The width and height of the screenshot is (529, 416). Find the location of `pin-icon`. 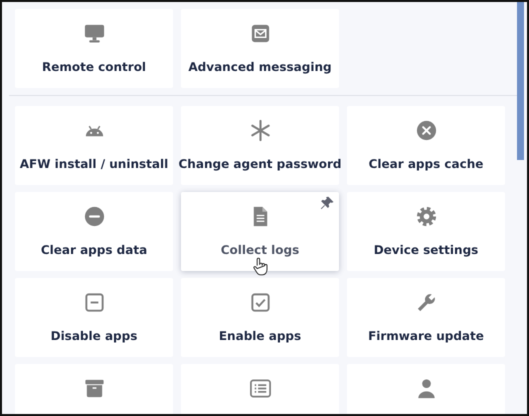

pin-icon is located at coordinates (327, 203).